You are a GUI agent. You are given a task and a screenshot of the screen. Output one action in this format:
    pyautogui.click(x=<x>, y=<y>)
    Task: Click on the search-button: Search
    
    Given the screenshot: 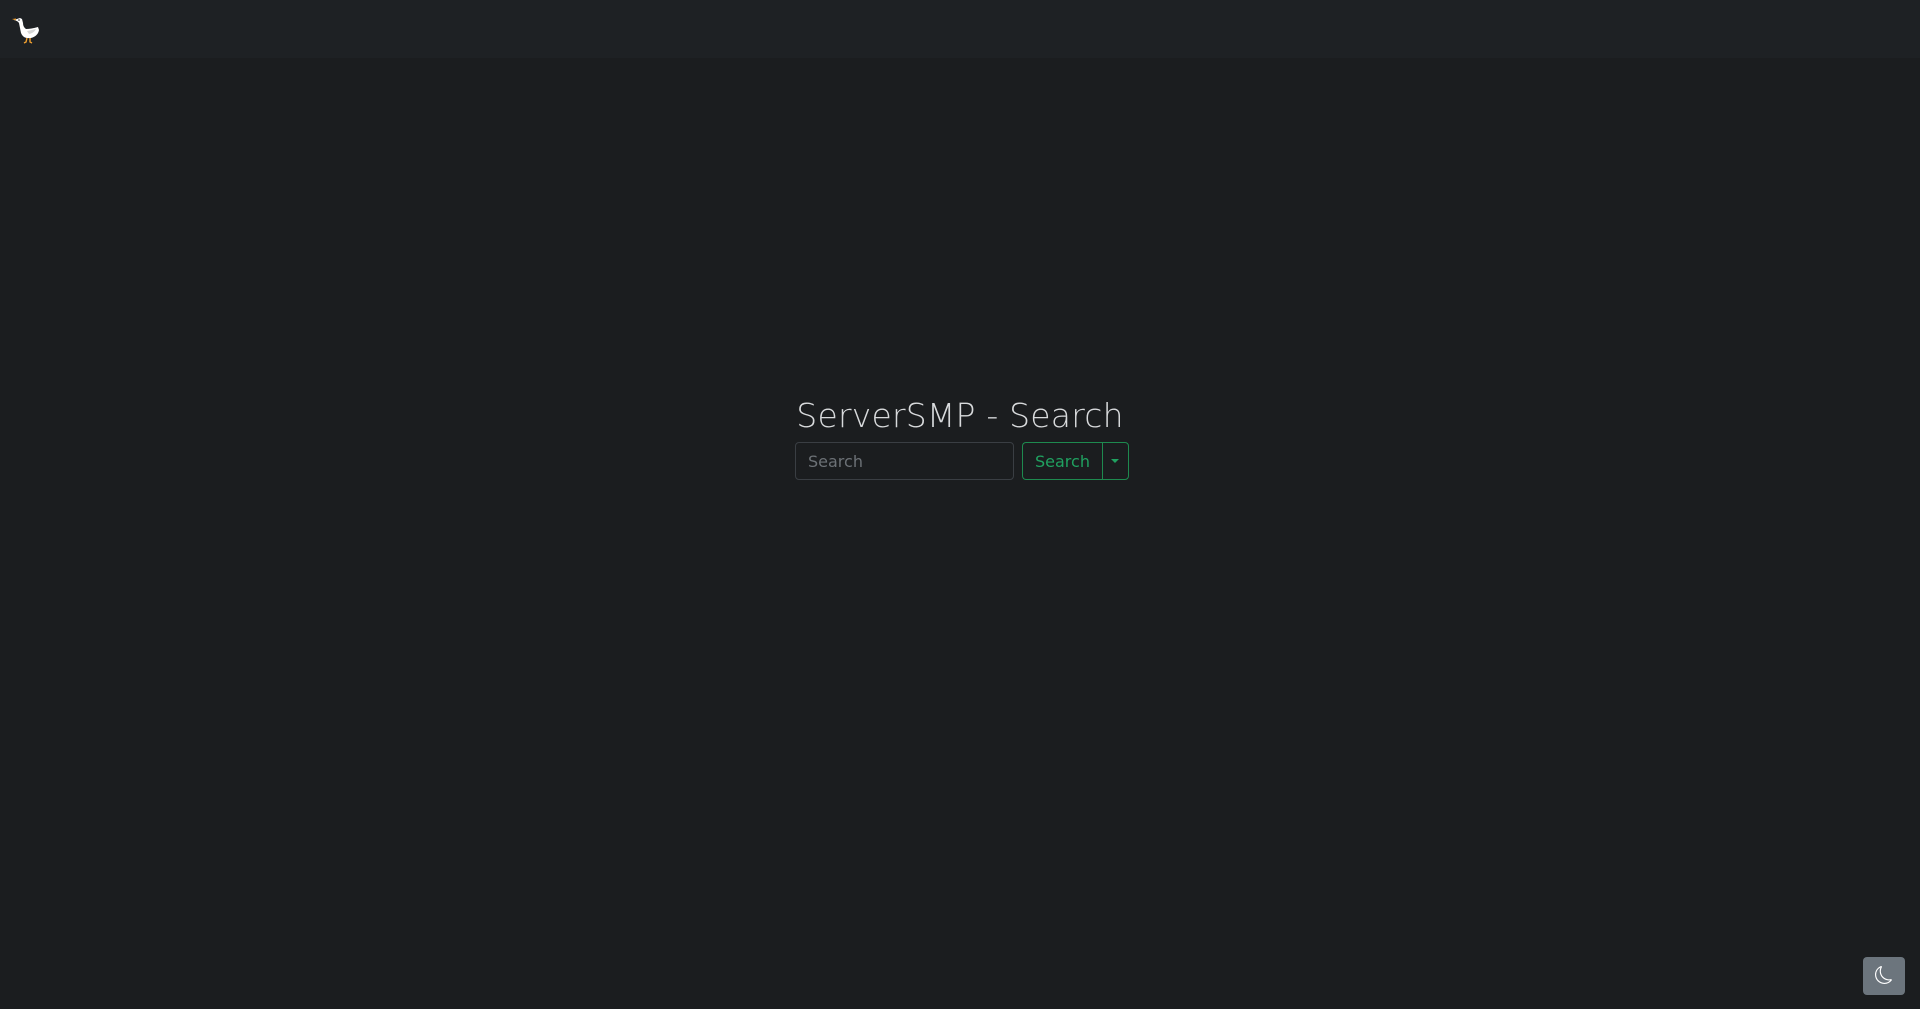 What is the action you would take?
    pyautogui.click(x=1062, y=461)
    